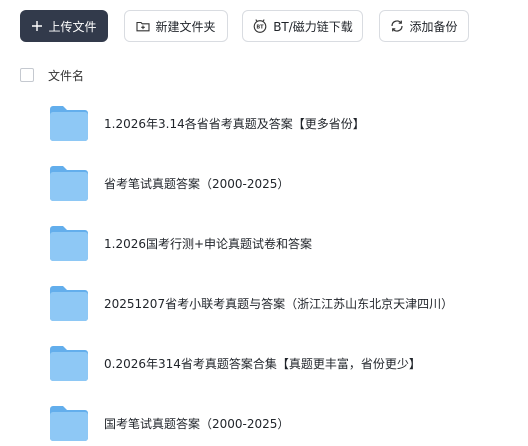 Image resolution: width=528 pixels, height=446 pixels. What do you see at coordinates (143, 26) in the screenshot?
I see `new-folder-icon` at bounding box center [143, 26].